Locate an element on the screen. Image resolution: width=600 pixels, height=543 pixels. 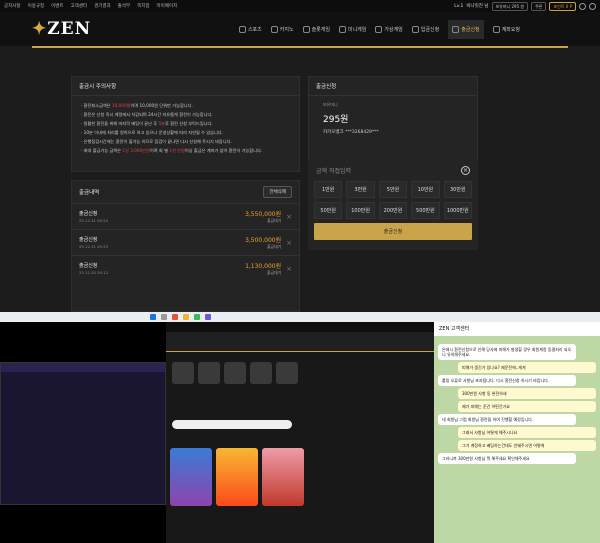
taskbar-icons is located at coordinates (183, 317).